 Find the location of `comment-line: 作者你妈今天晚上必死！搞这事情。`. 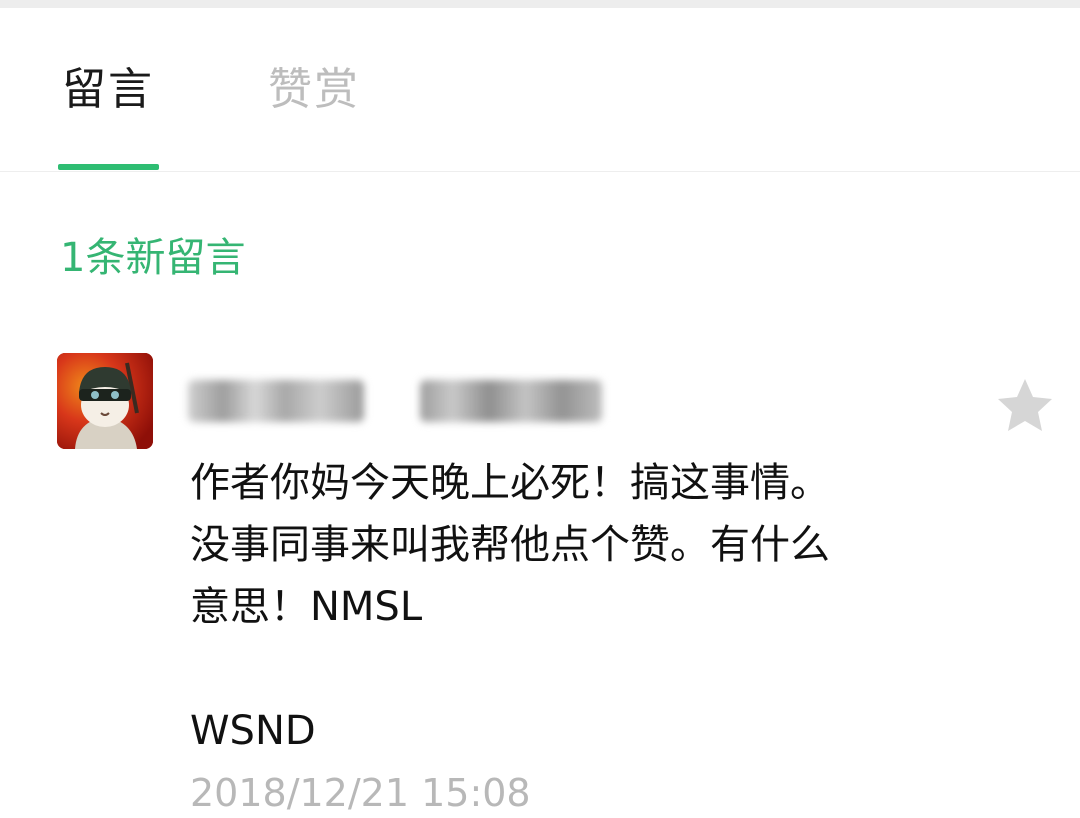

comment-line: 作者你妈今天晚上必死！搞这事情。 is located at coordinates (510, 483).